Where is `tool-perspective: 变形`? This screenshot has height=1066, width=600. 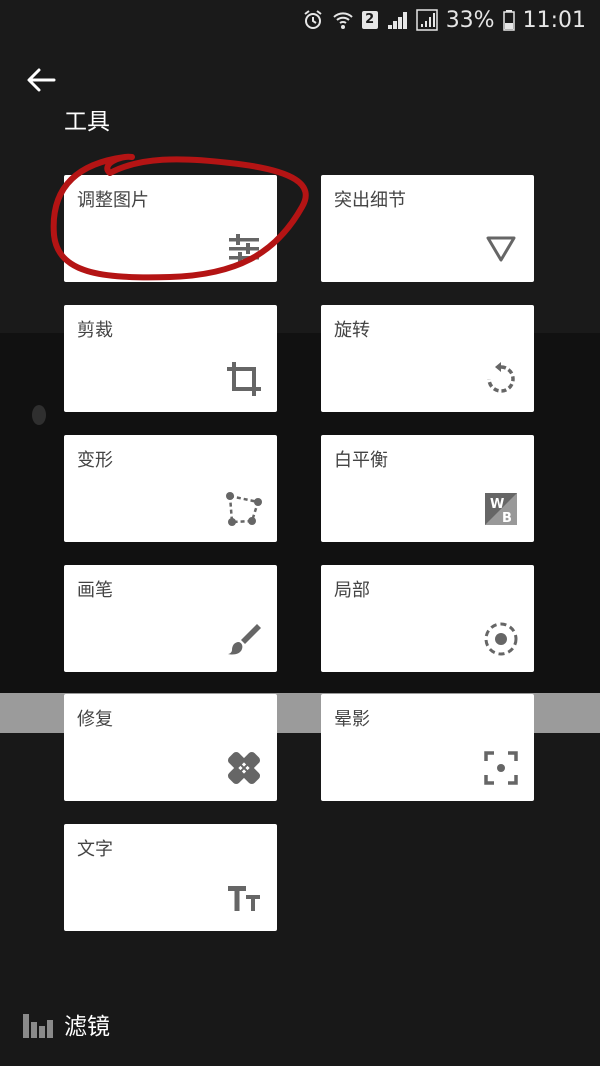 tool-perspective: 变形 is located at coordinates (170, 488).